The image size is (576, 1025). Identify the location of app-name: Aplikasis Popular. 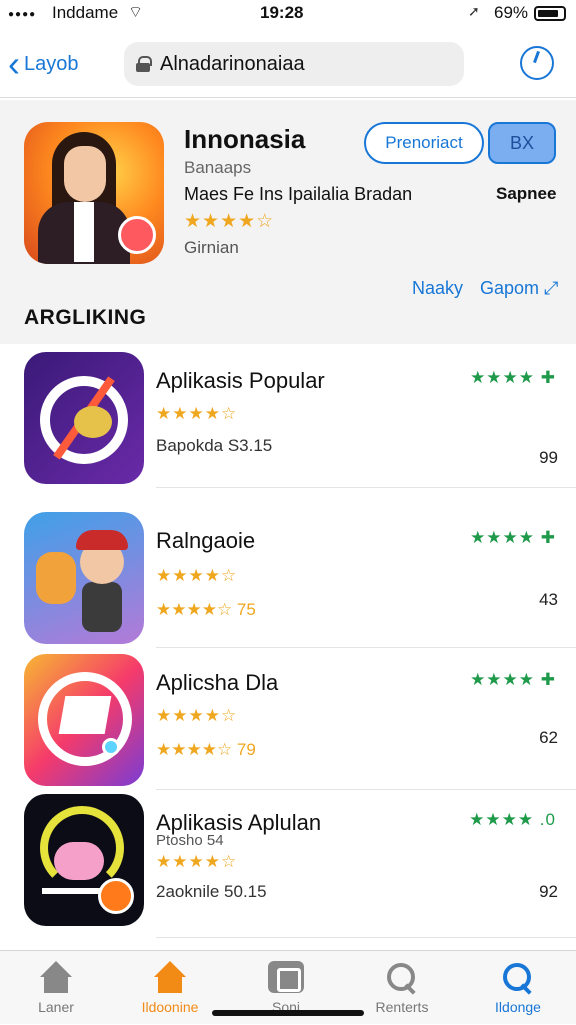
(240, 380).